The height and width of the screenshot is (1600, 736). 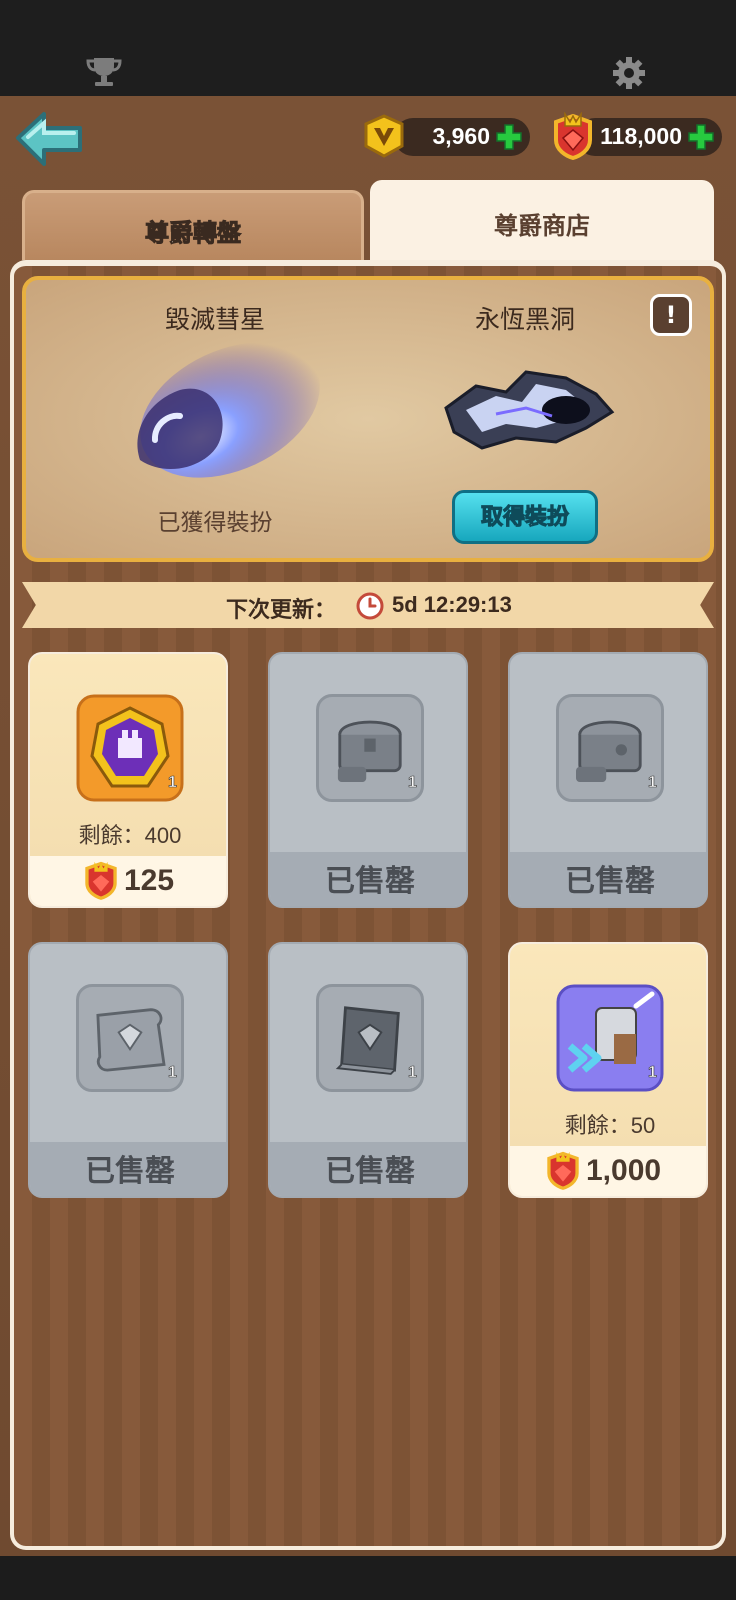 I want to click on cosmetic-obtained-status: 已獲得裝扮, so click(x=215, y=522).